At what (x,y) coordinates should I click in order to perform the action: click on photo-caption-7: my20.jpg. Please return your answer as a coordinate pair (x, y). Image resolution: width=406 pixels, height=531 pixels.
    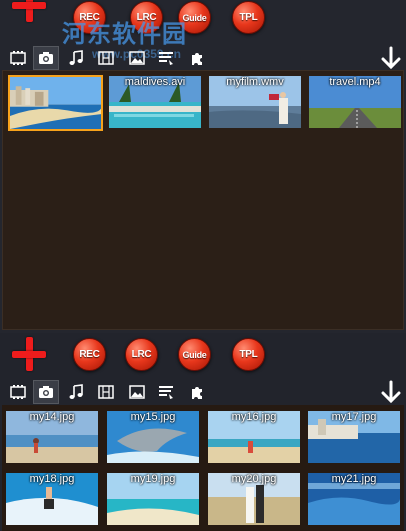
    Looking at the image, I should click on (254, 479).